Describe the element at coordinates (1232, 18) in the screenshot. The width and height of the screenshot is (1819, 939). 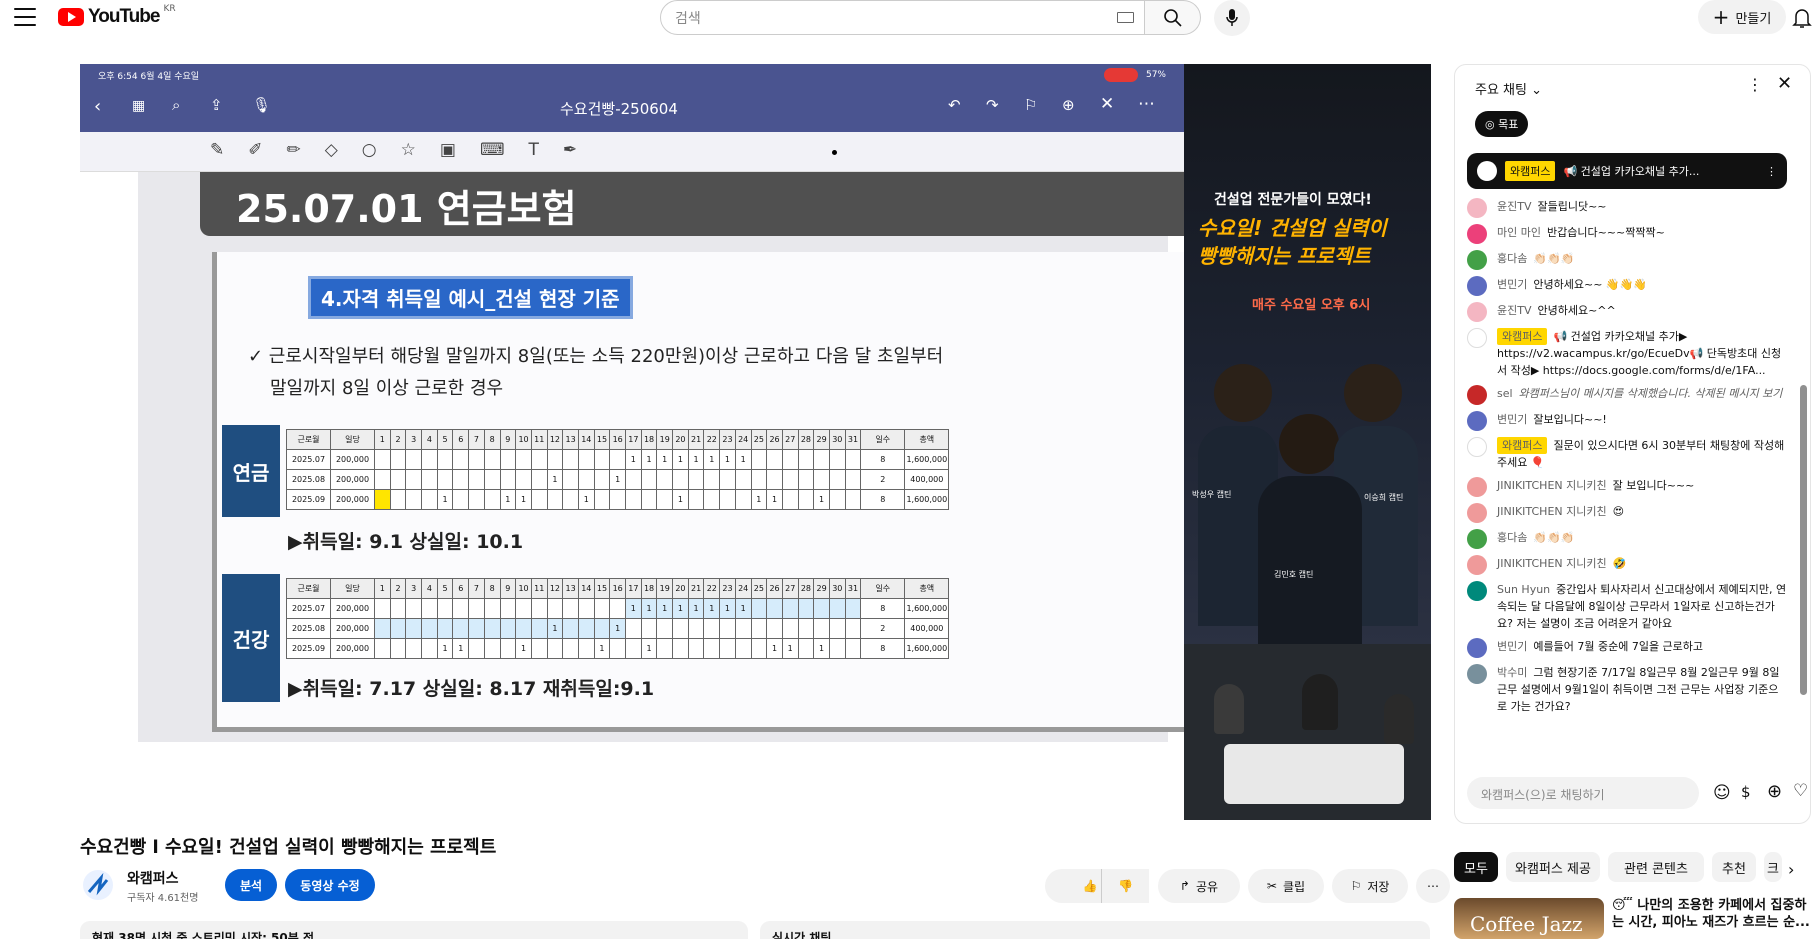
I see `voice-search-button` at that location.